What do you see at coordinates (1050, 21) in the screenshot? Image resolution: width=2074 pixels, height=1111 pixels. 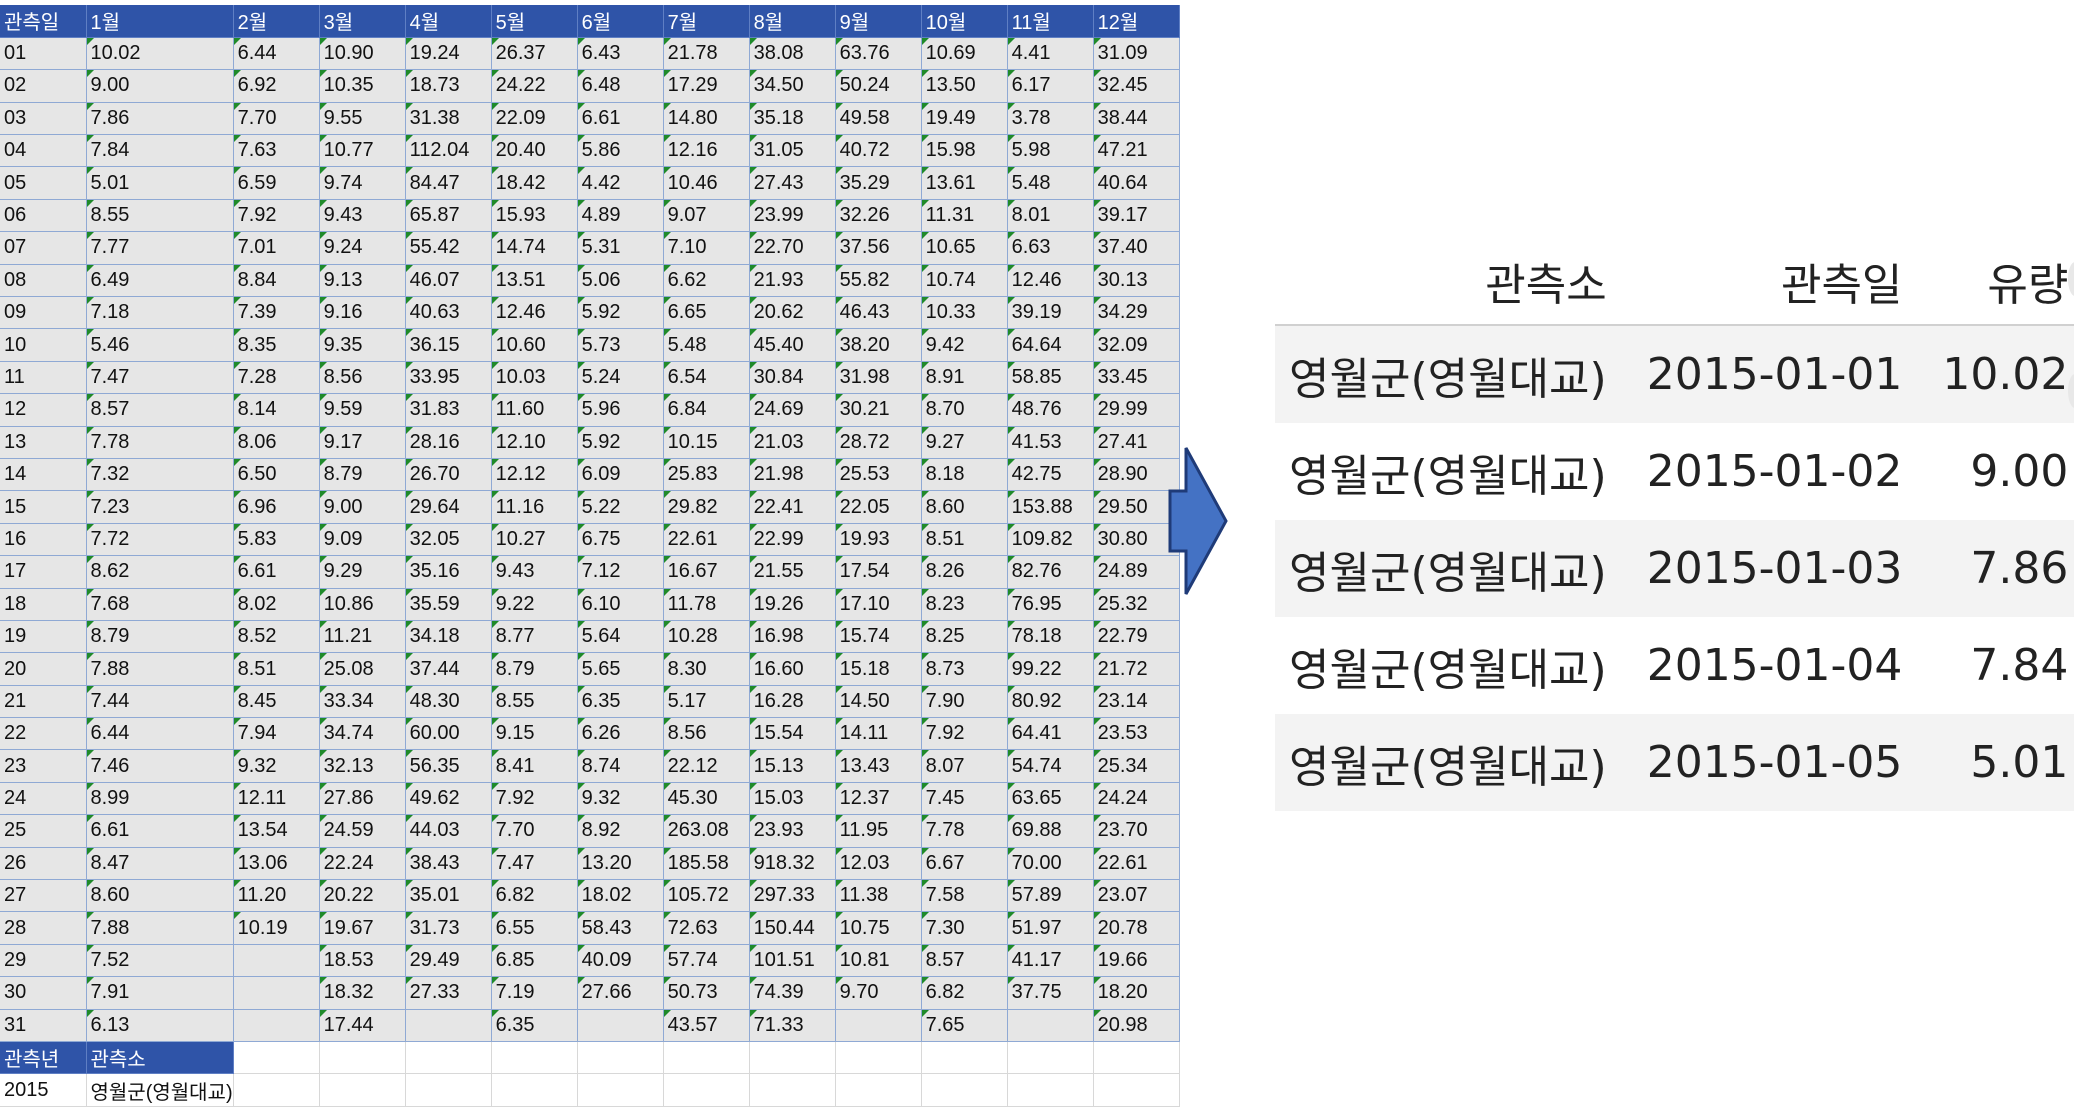 I see `column-header: 11월` at bounding box center [1050, 21].